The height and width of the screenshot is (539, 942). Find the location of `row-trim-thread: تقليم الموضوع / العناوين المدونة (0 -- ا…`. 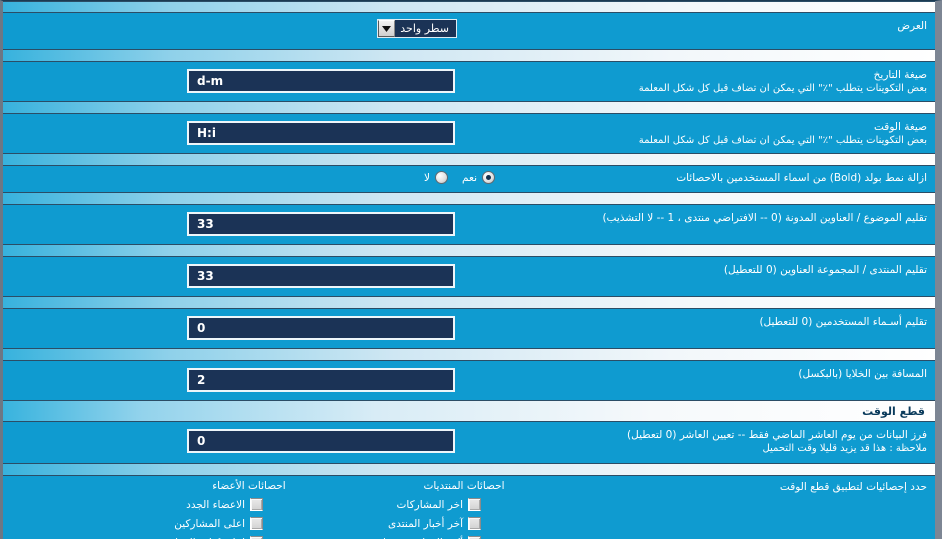

row-trim-thread: تقليم الموضوع / العناوين المدونة (0 -- ا… is located at coordinates (469, 224).